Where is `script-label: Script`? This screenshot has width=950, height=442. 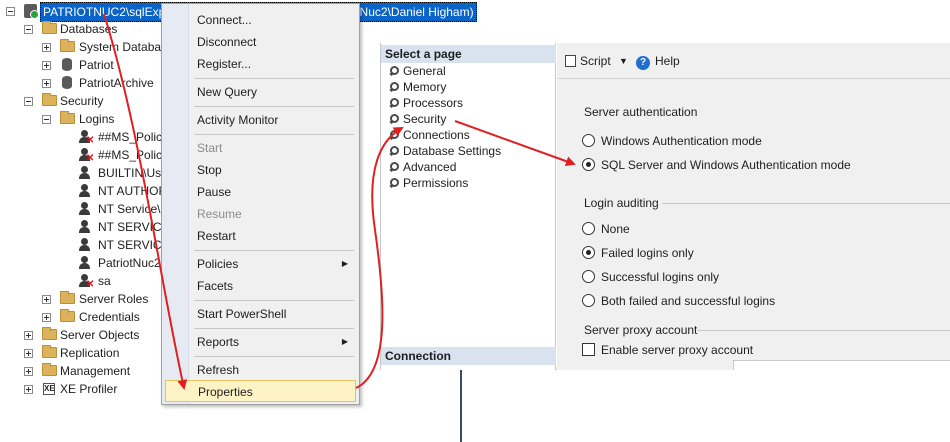
script-label: Script is located at coordinates (595, 61).